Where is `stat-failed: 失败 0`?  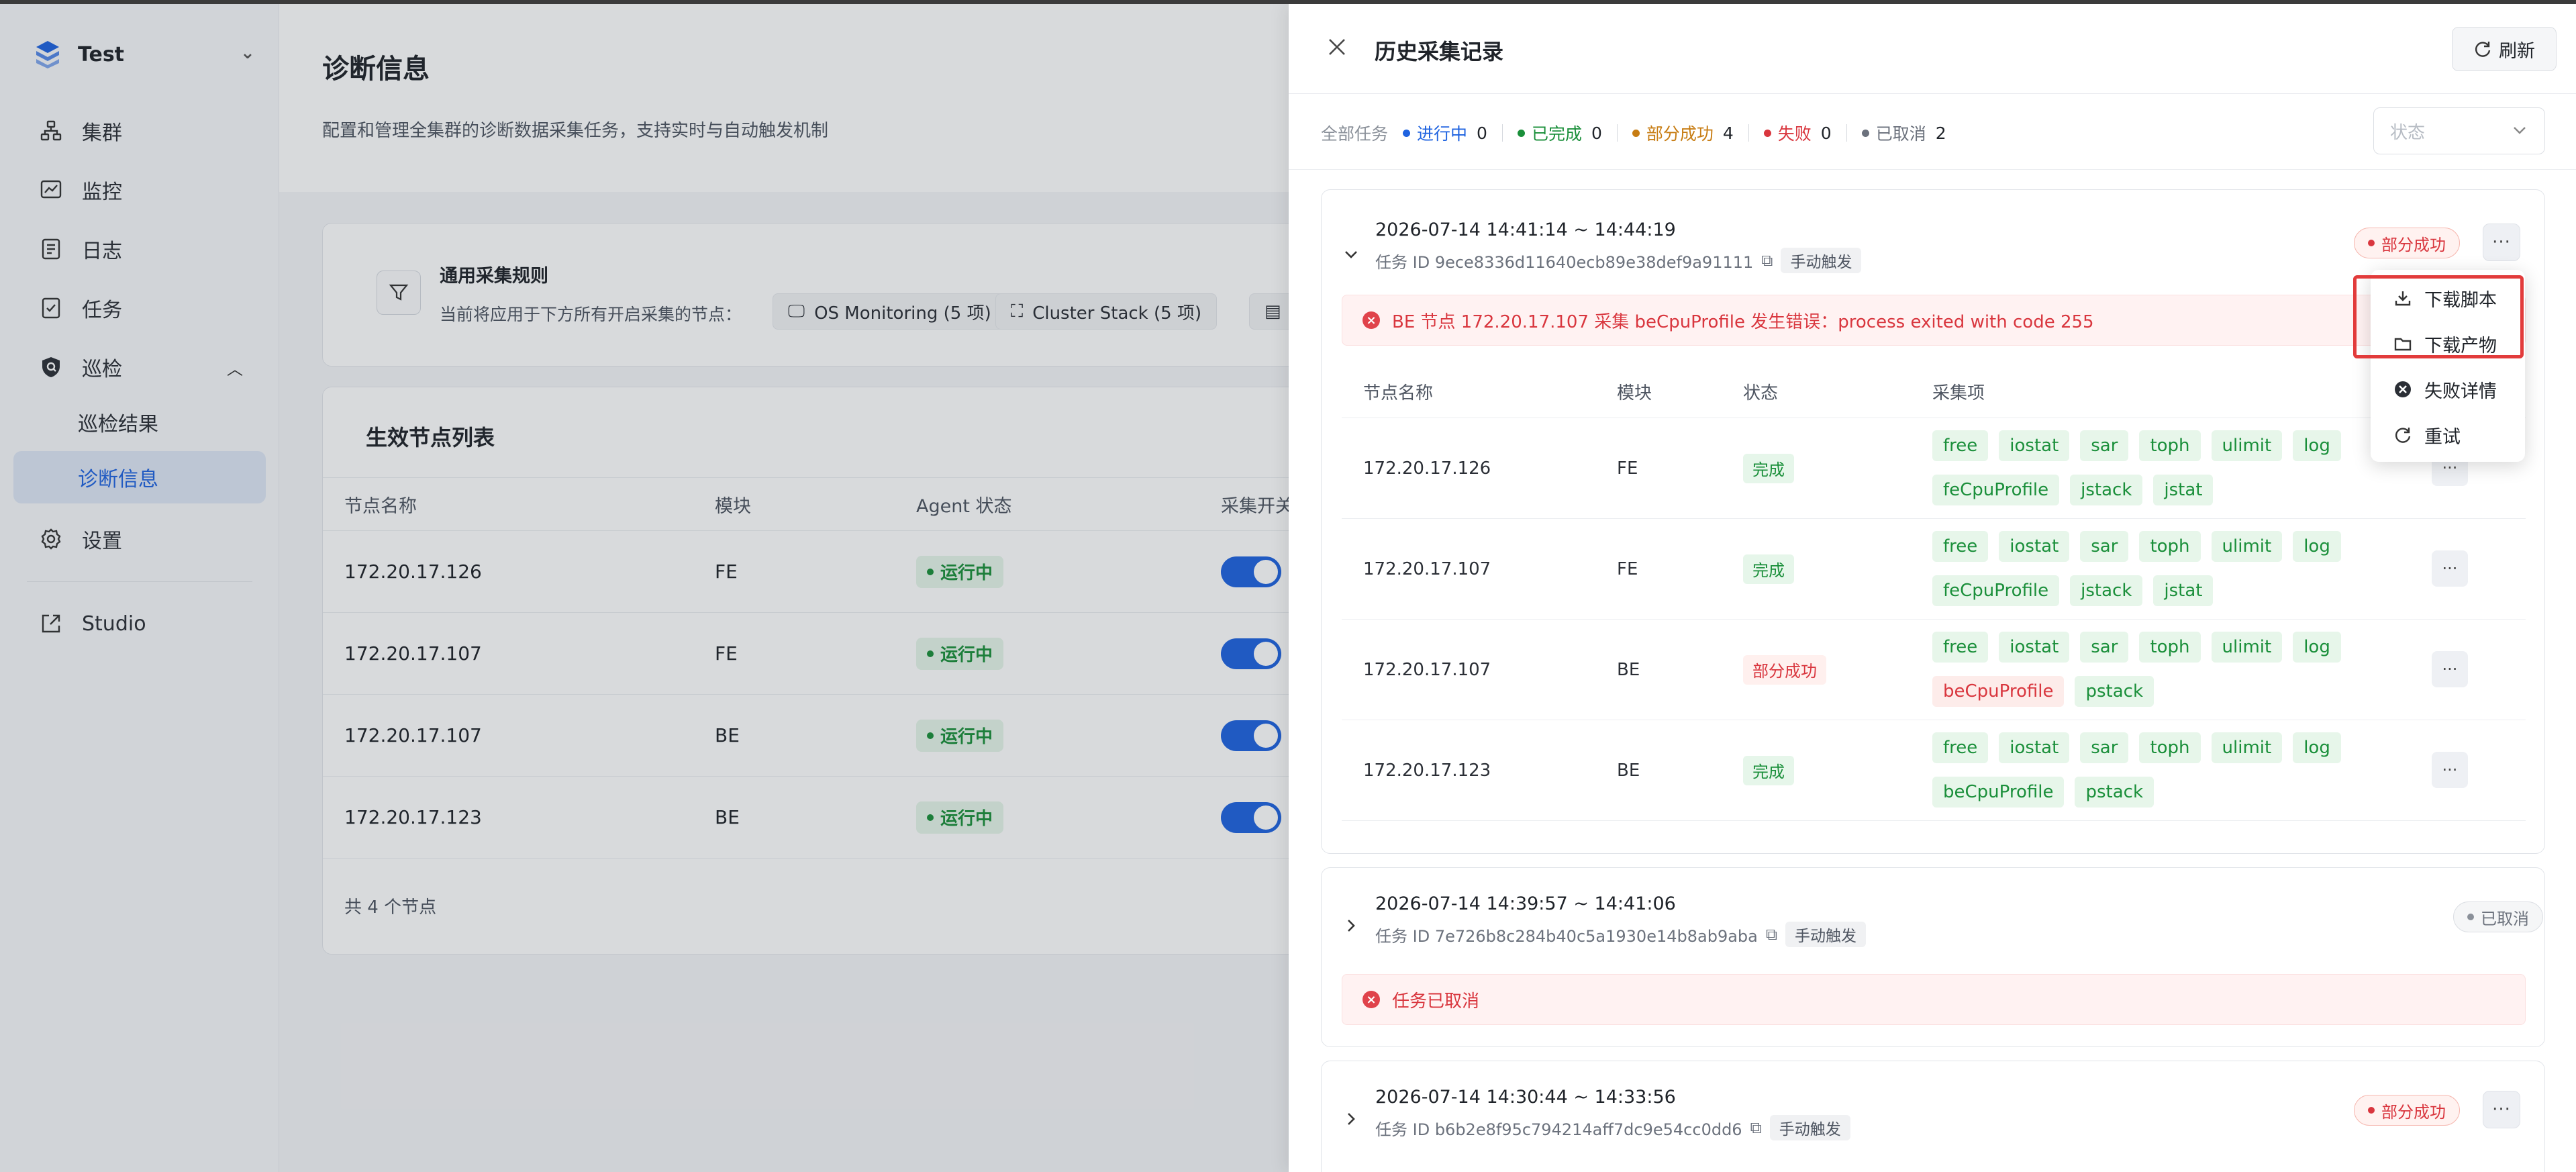 stat-failed: 失败 0 is located at coordinates (1797, 133).